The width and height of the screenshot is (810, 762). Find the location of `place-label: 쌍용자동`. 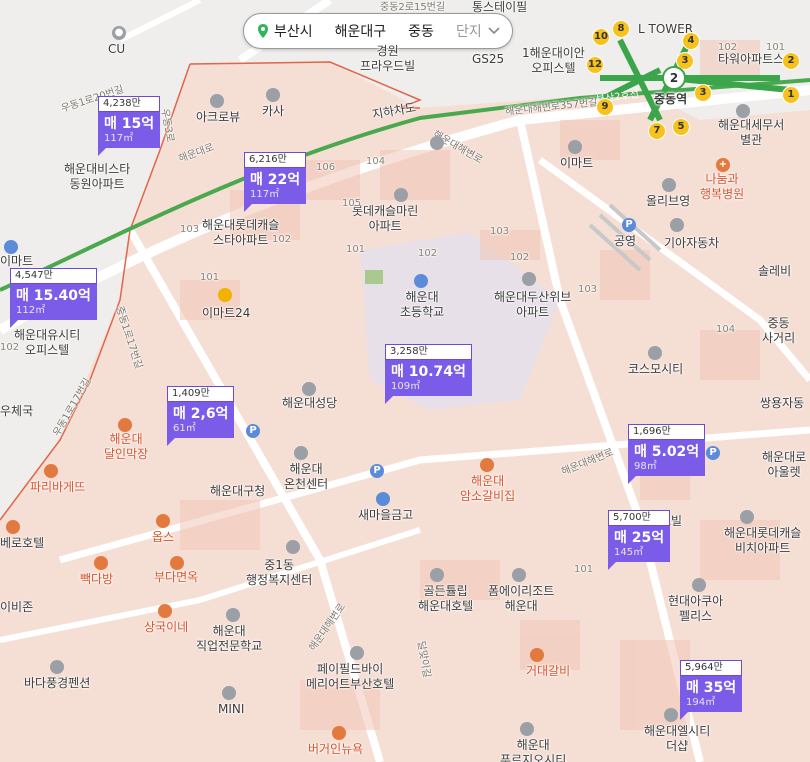

place-label: 쌍용자동 is located at coordinates (782, 403).